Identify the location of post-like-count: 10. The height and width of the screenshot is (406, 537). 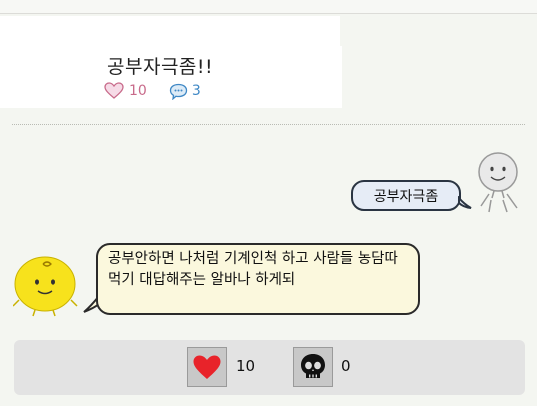
(125, 91).